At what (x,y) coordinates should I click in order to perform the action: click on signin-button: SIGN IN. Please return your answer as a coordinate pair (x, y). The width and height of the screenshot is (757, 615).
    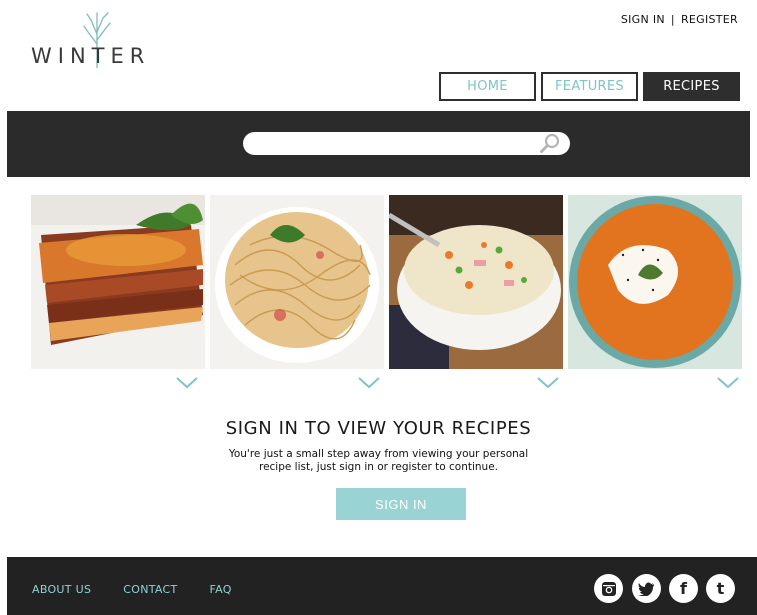
    Looking at the image, I should click on (401, 504).